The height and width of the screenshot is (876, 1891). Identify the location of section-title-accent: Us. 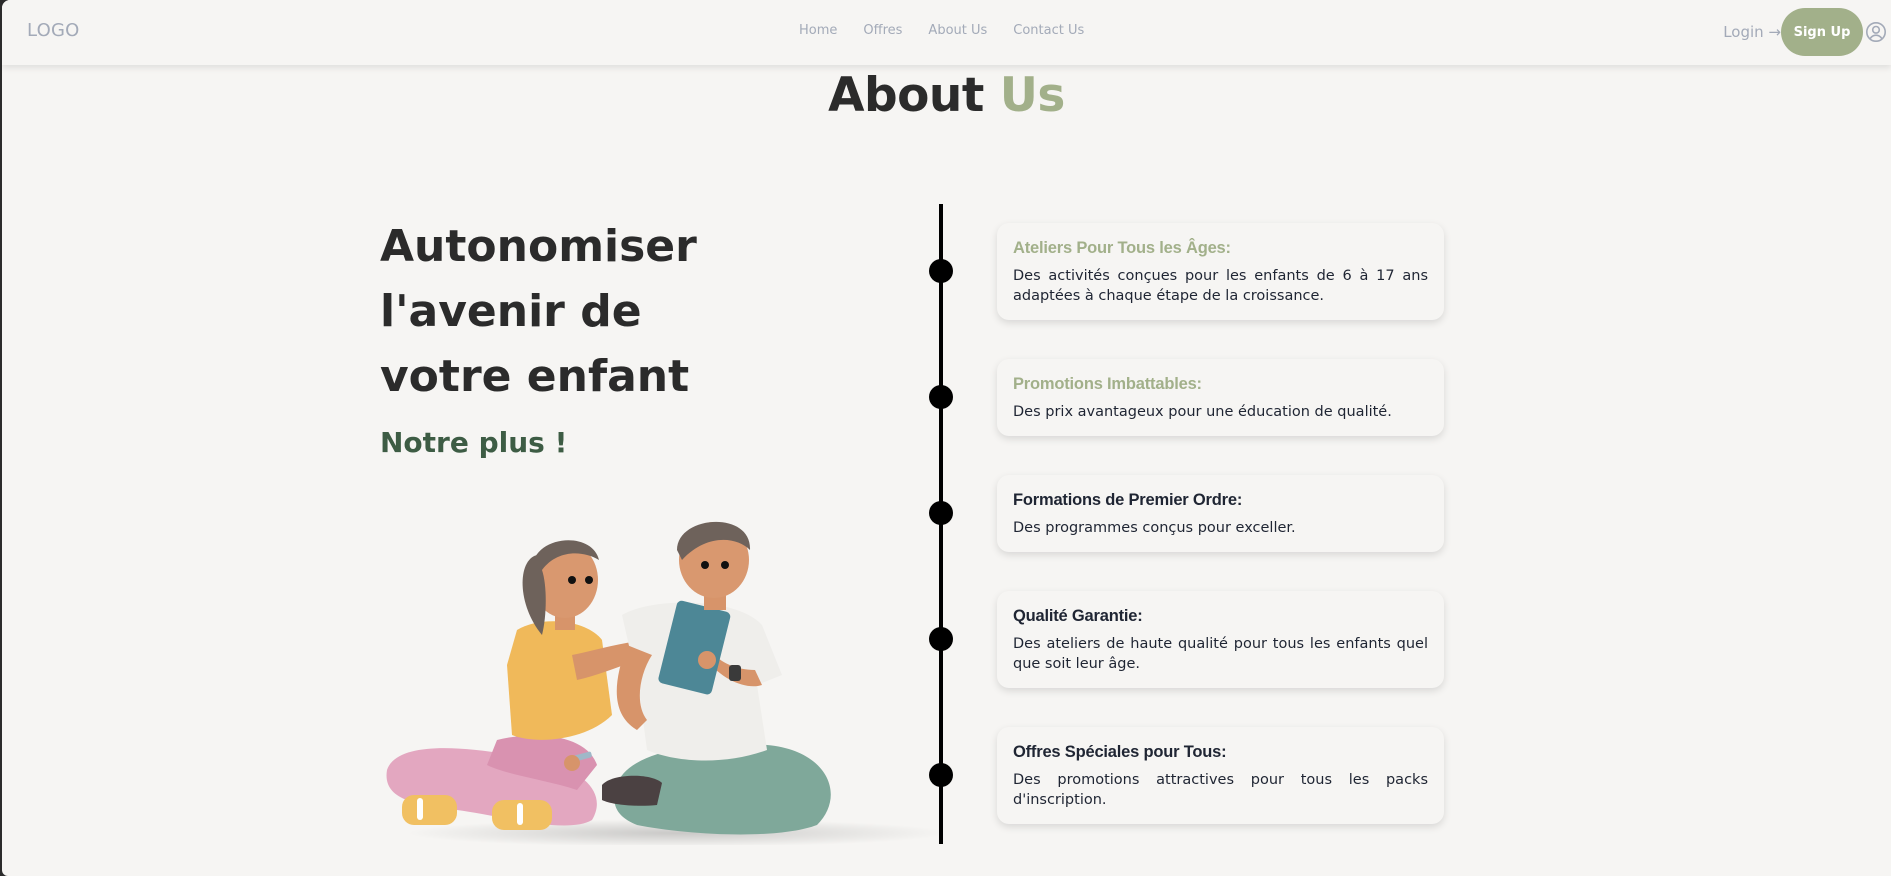
(1032, 95).